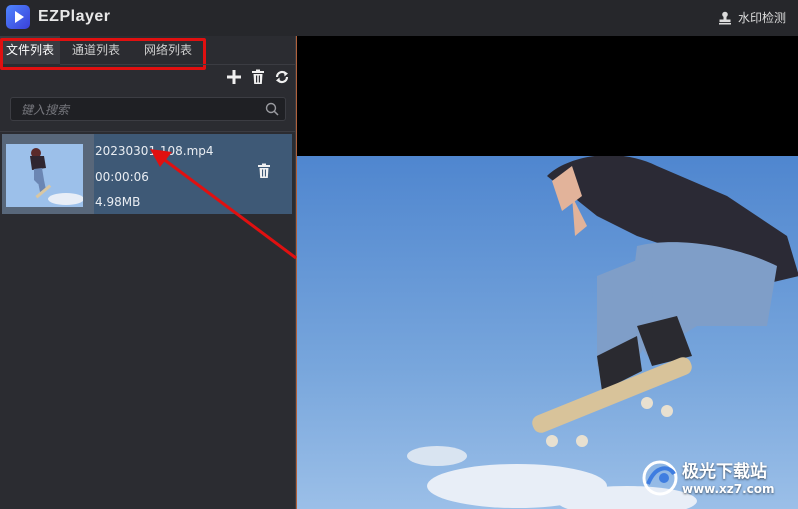  What do you see at coordinates (118, 202) in the screenshot?
I see `file-size: 4.98MB` at bounding box center [118, 202].